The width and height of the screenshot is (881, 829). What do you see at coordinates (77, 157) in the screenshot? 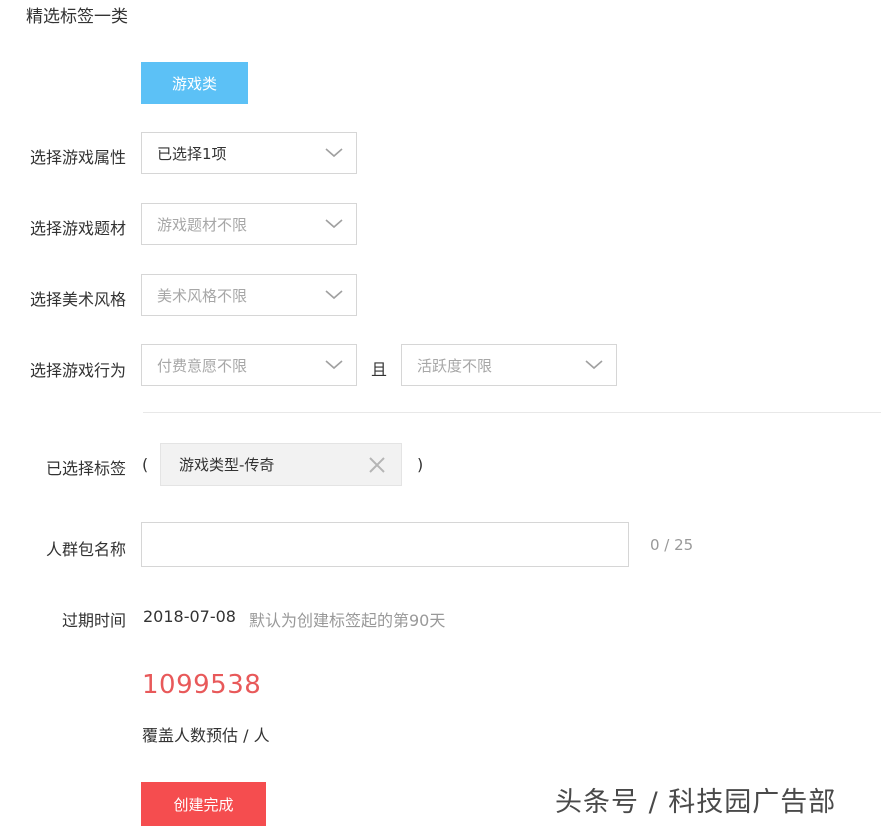
I see `attribute-label: 选择游戏属性` at bounding box center [77, 157].